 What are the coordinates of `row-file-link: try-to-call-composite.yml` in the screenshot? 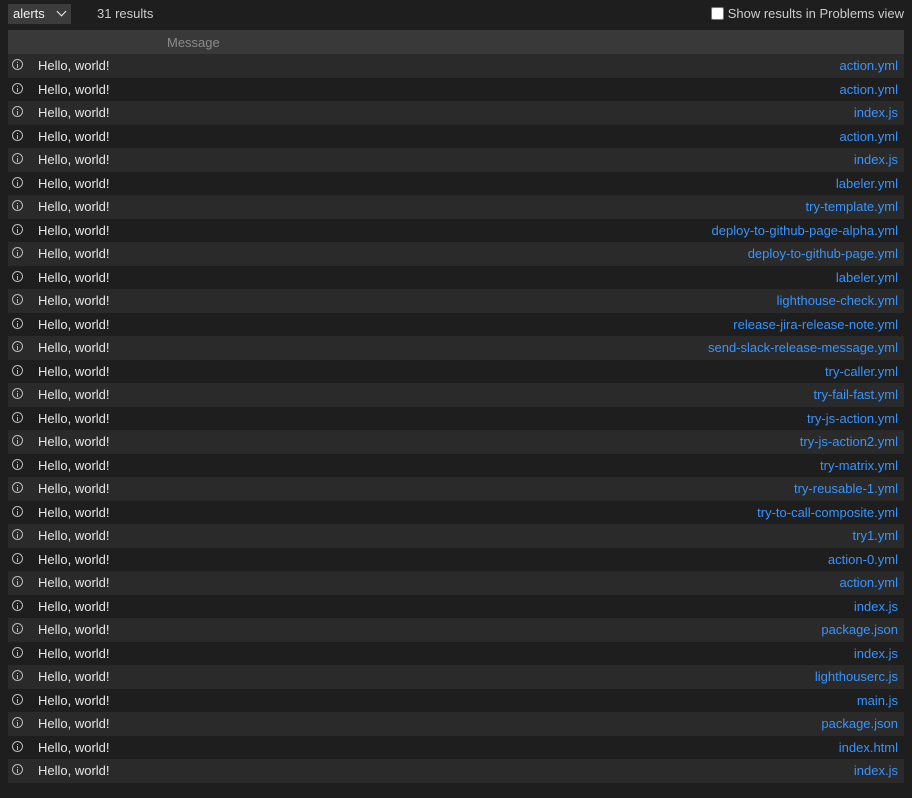 It's located at (827, 512).